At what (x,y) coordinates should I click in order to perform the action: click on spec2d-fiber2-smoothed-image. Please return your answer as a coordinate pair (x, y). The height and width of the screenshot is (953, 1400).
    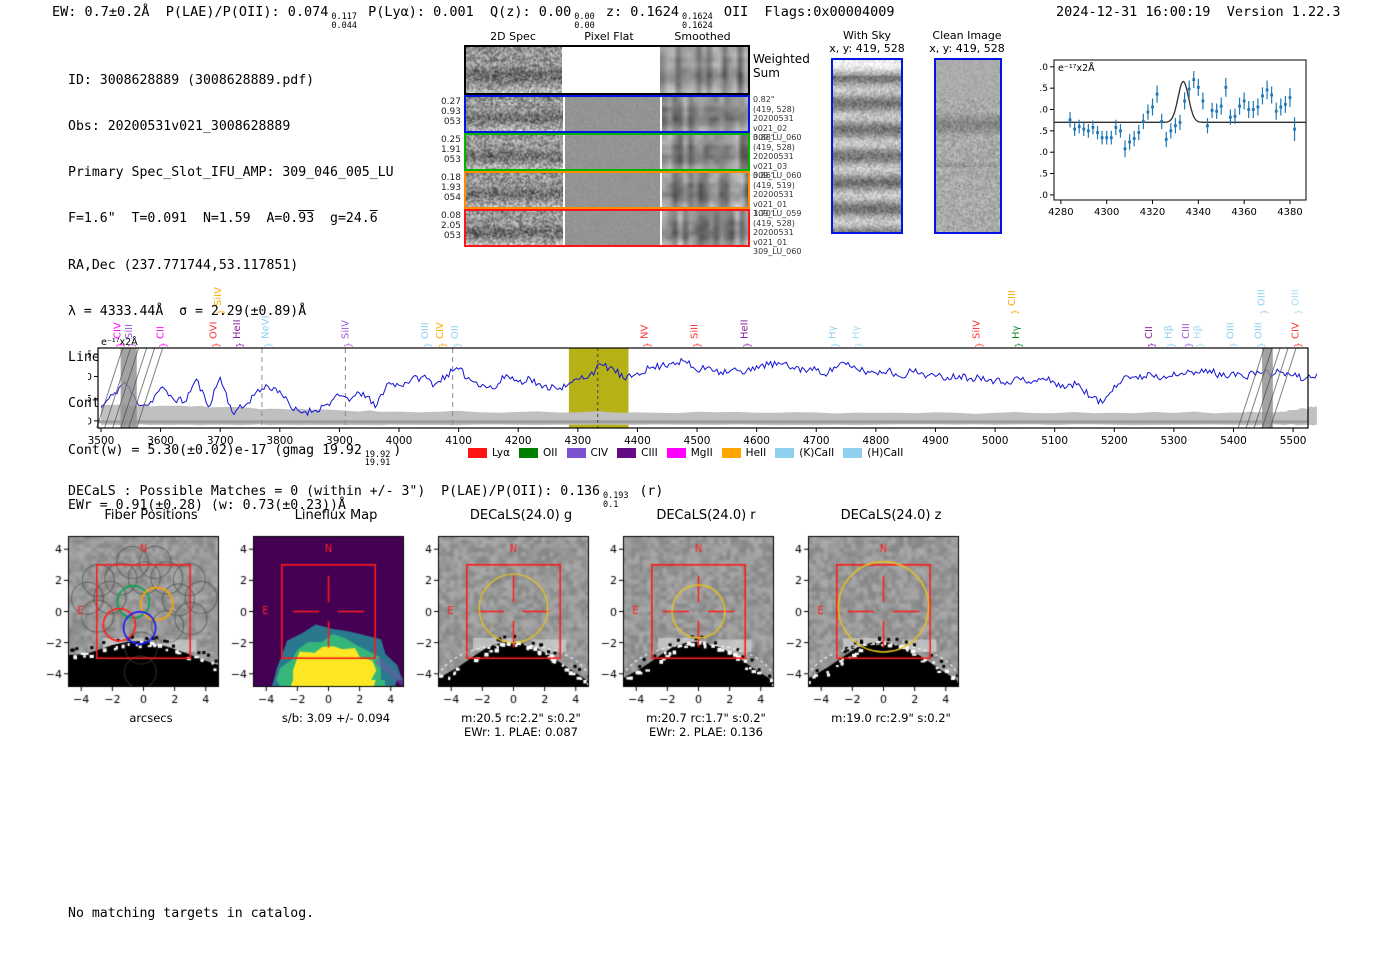
    Looking at the image, I should click on (704, 152).